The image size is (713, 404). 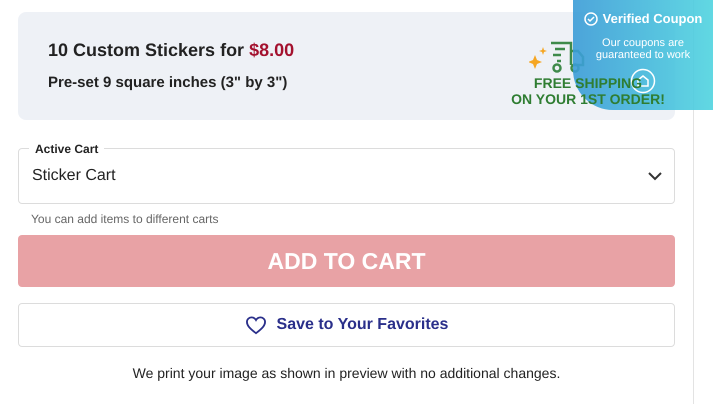 What do you see at coordinates (652, 19) in the screenshot?
I see `badge-title: Verified Coupon` at bounding box center [652, 19].